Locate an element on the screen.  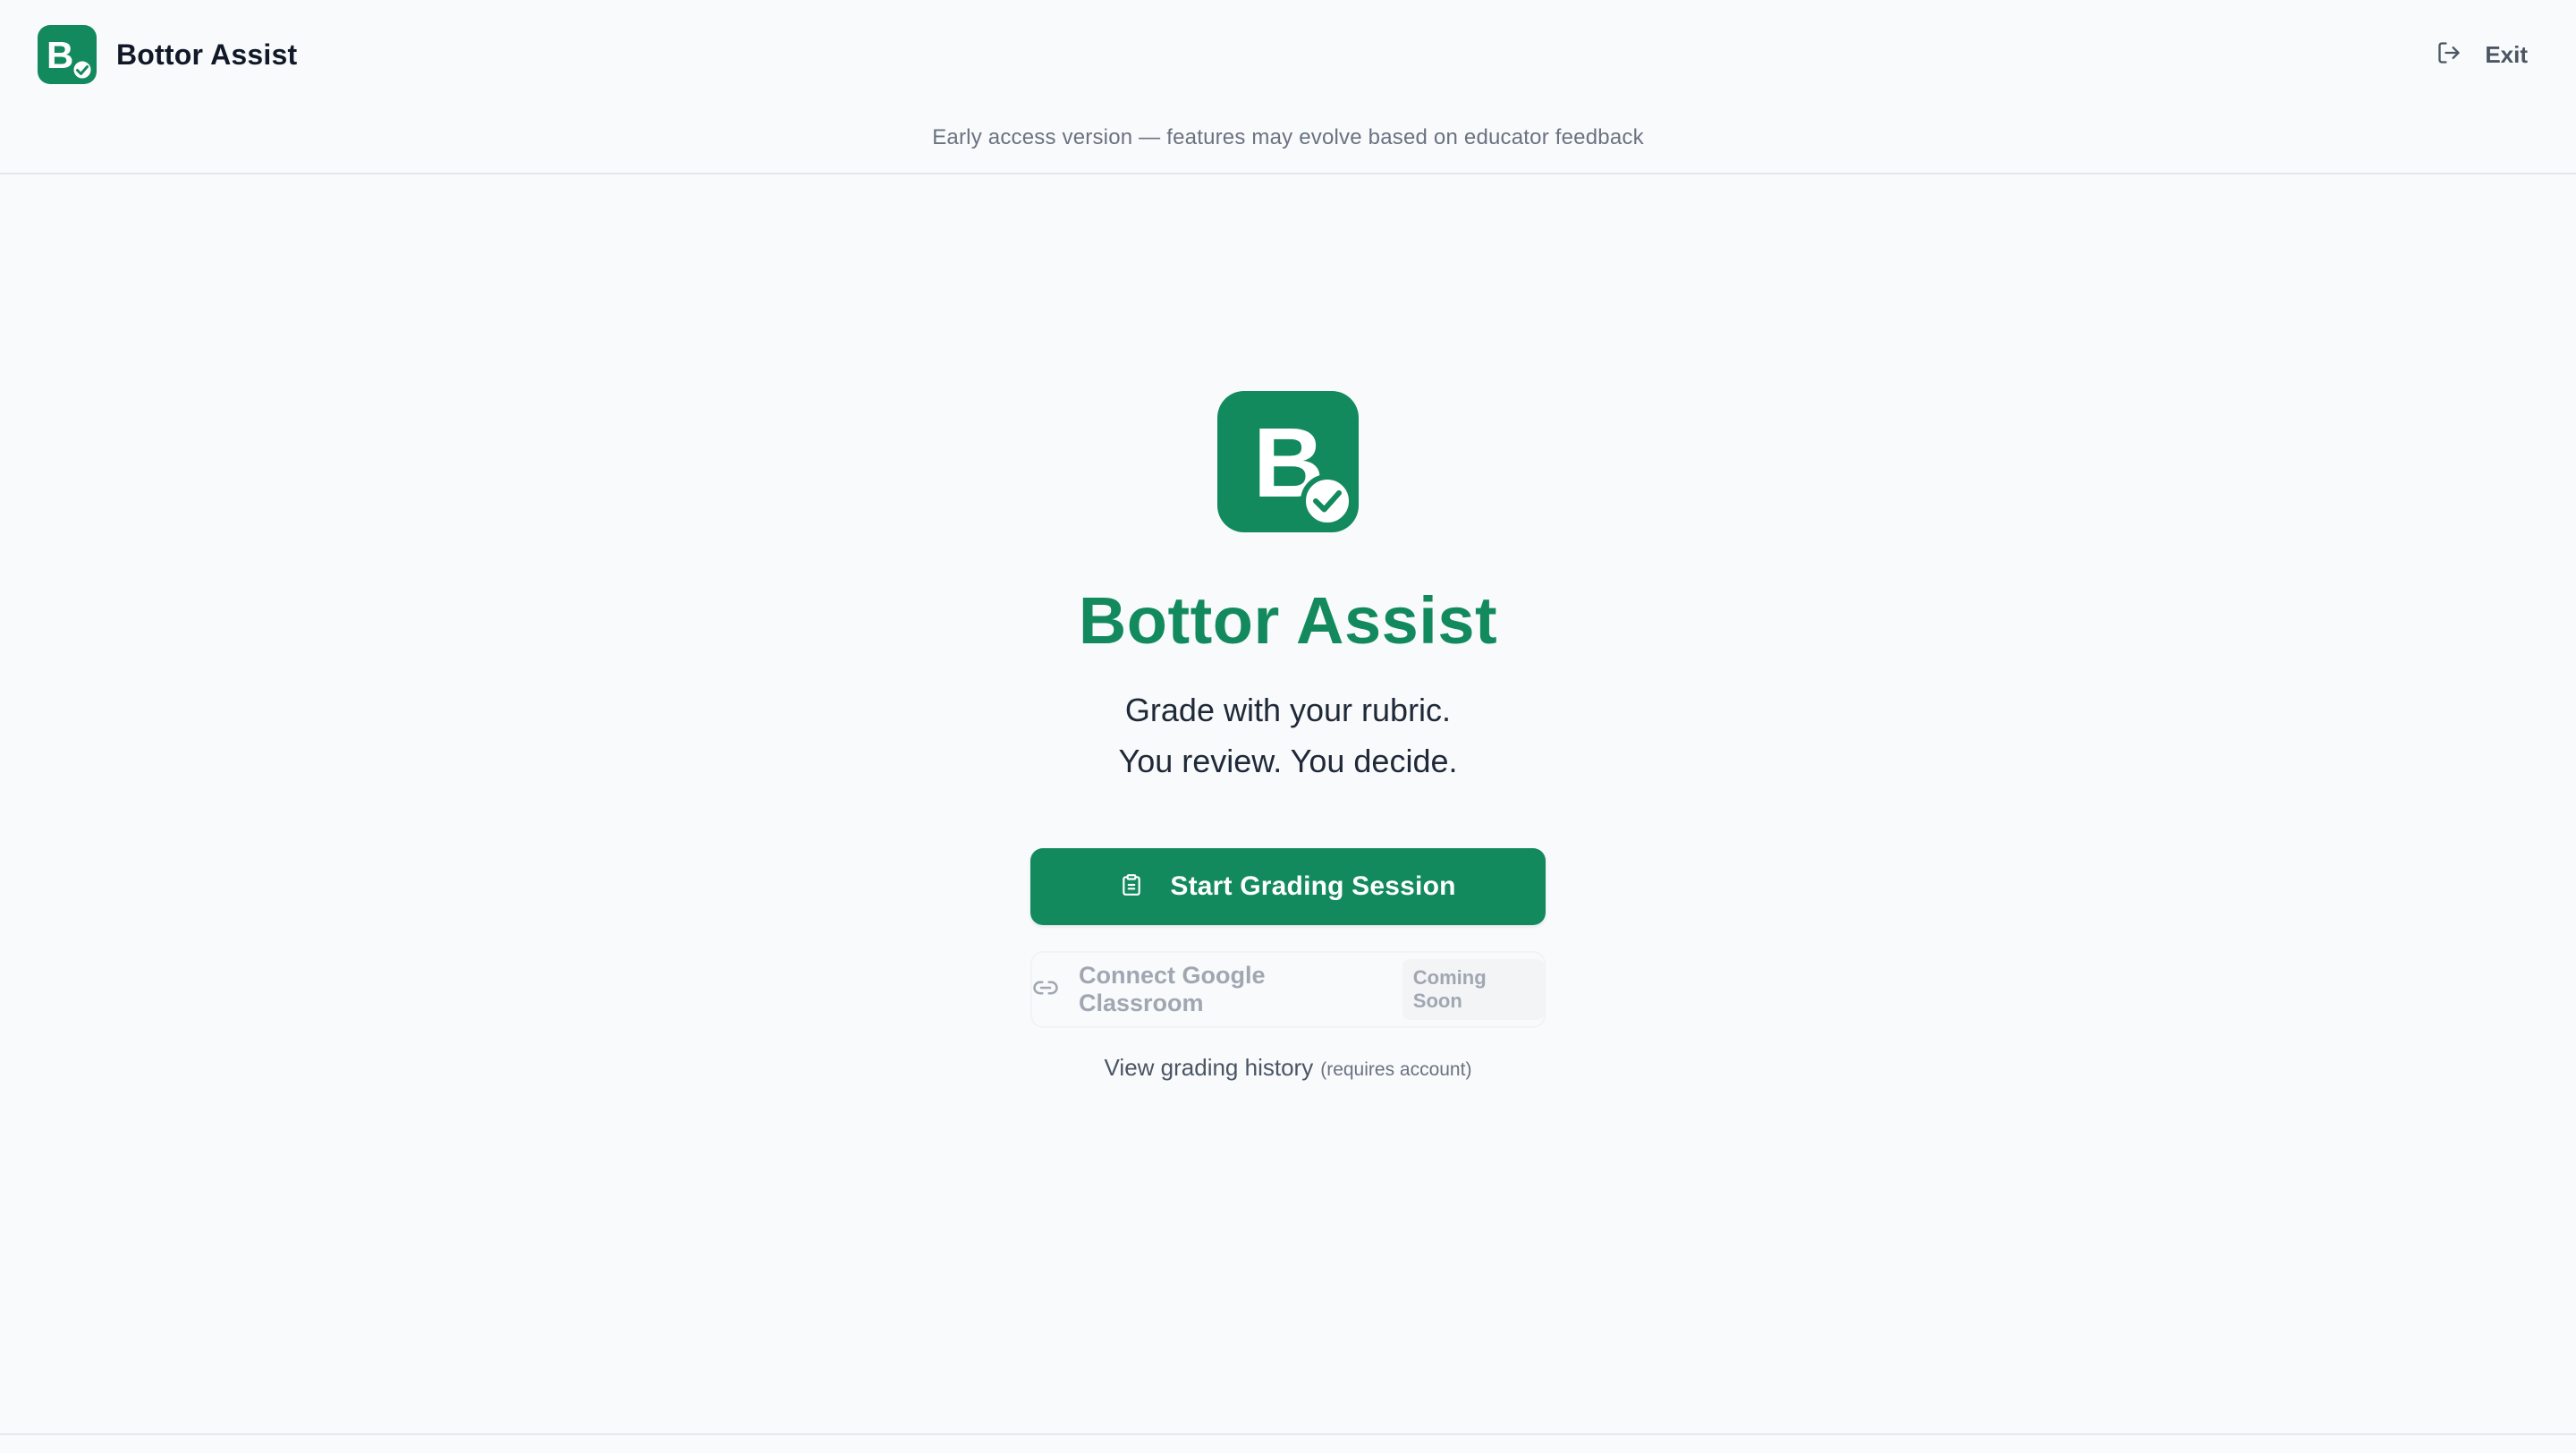
exit-label: Exit is located at coordinates (2506, 54).